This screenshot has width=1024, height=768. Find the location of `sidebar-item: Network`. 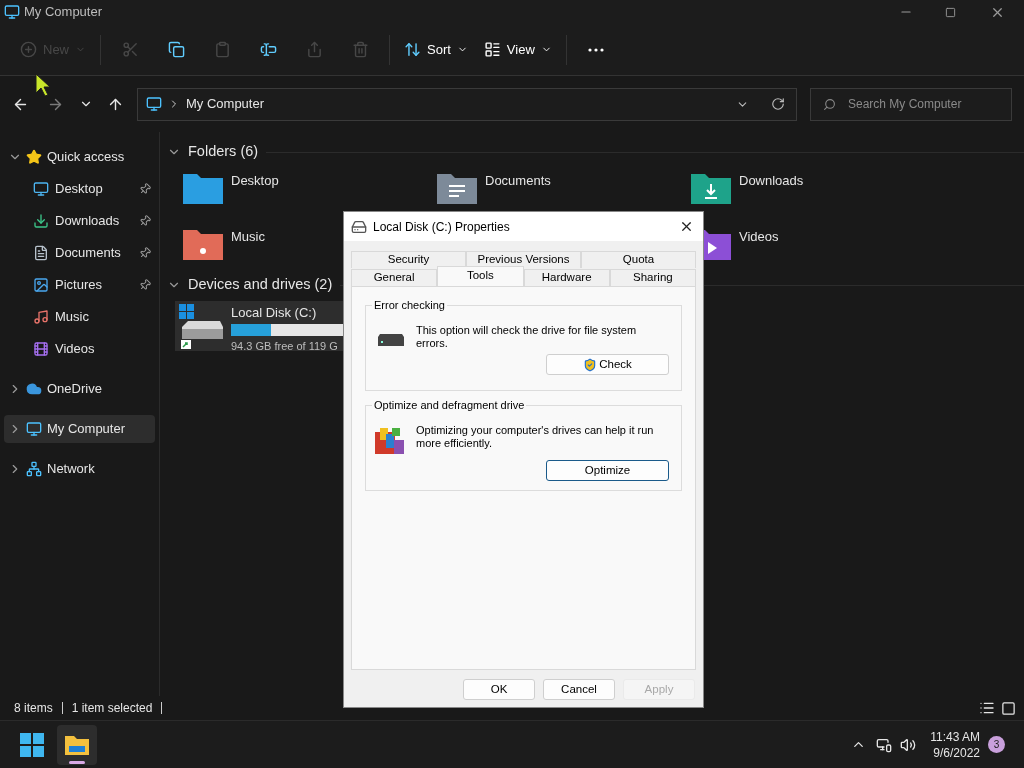

sidebar-item: Network is located at coordinates (79, 469).